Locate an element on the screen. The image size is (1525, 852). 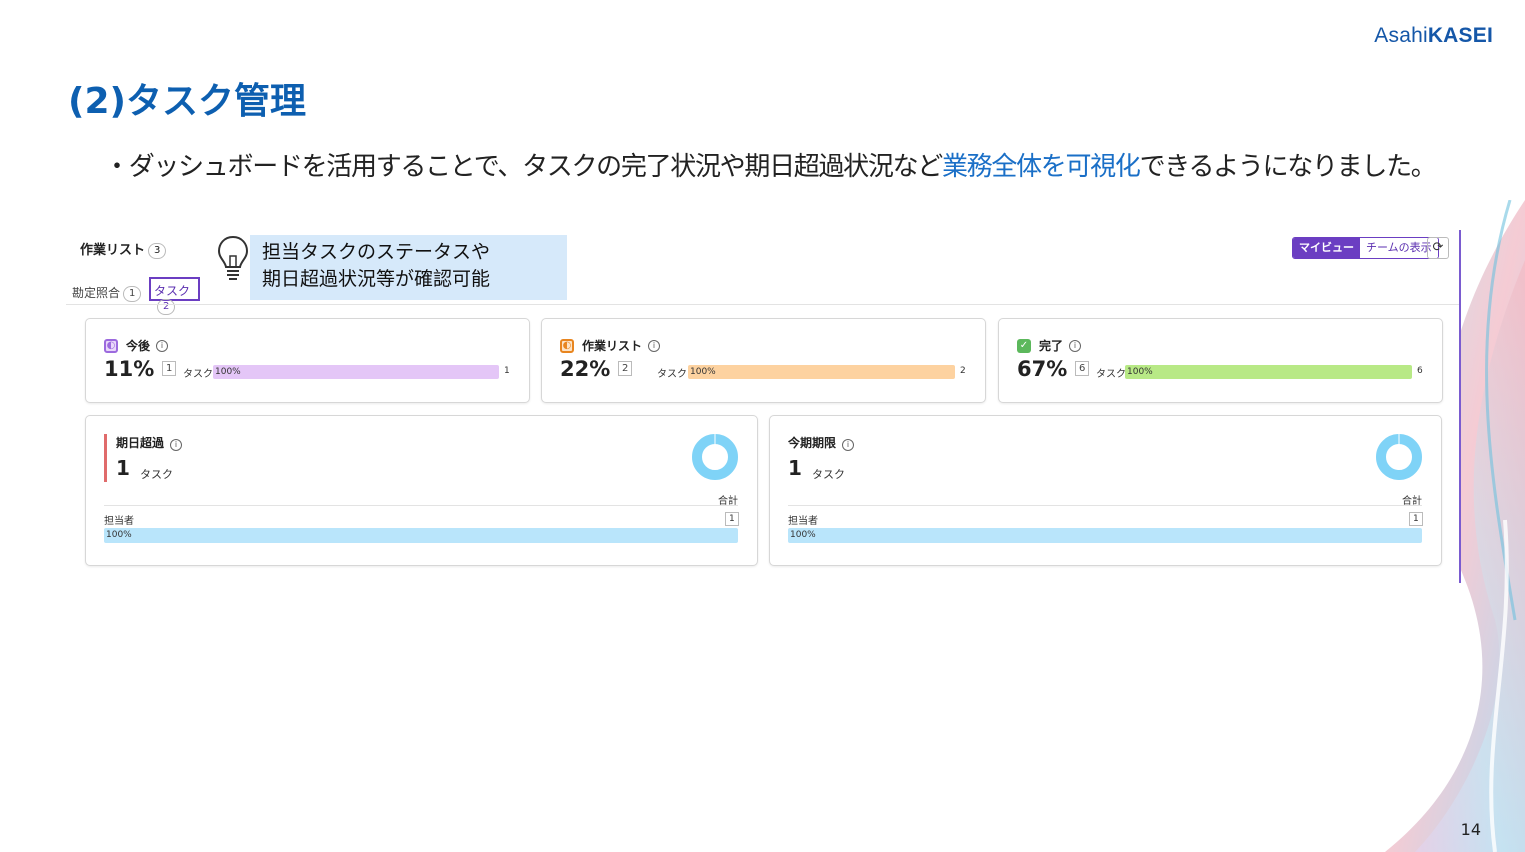
overdue-card: 期日超過 i 1 タスク 合計 担当者 1 100% is located at coordinates (421, 490).